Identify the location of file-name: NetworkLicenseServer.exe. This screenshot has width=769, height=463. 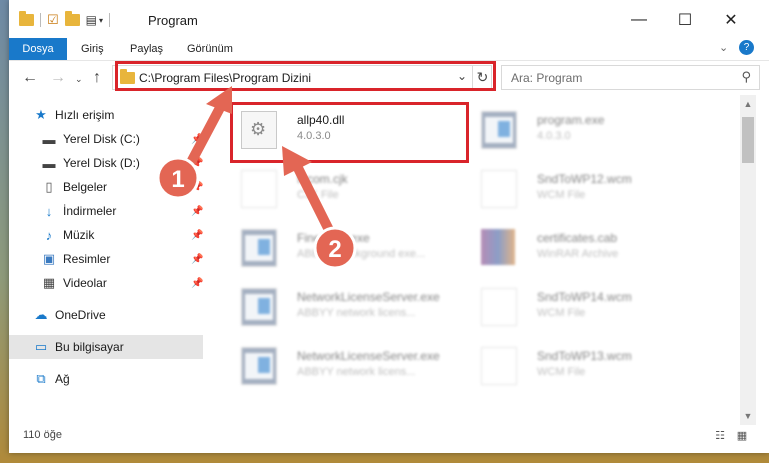
(368, 356).